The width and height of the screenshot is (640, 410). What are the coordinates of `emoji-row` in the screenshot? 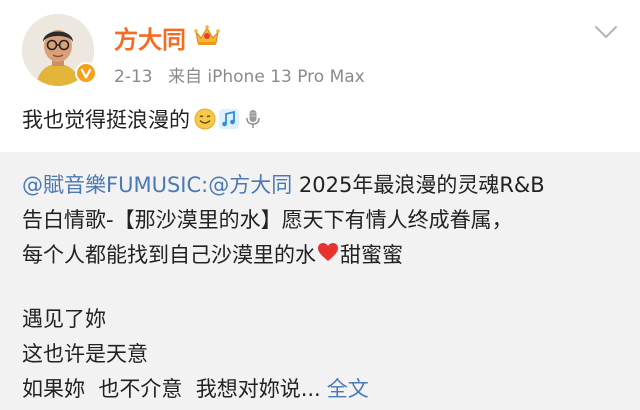 It's located at (230, 119).